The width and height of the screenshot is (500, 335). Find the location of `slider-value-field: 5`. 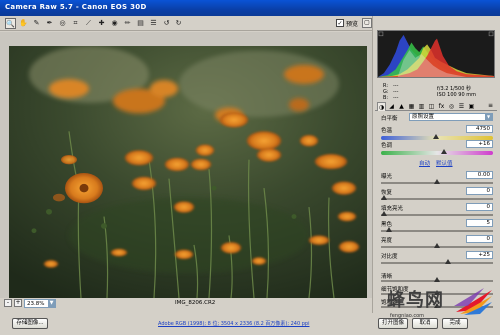

slider-value-field: 5 is located at coordinates (479, 223).